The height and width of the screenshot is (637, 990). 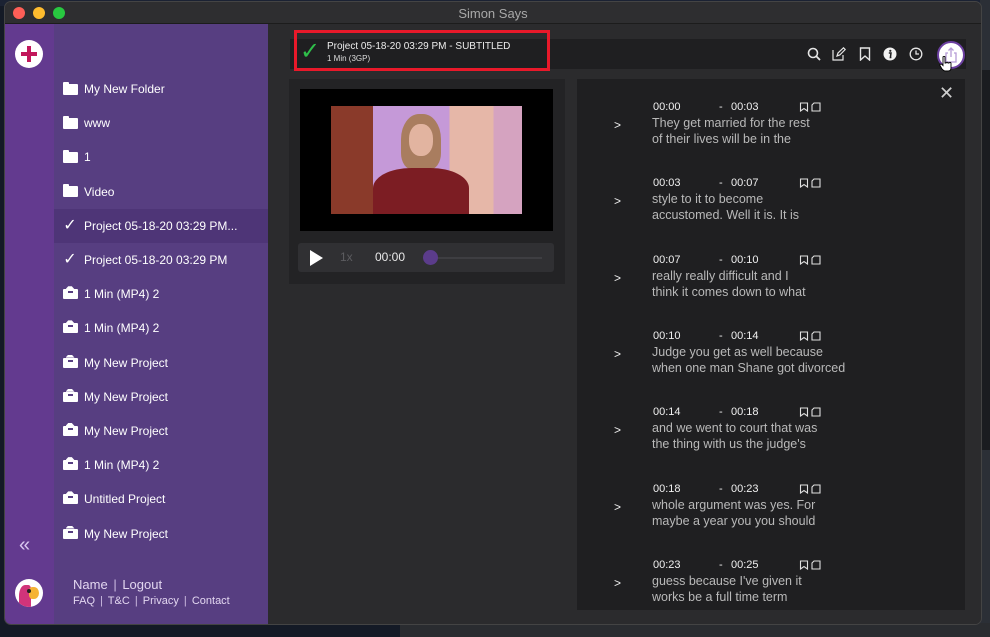 I want to click on segment-line: maybe a year you you should, so click(x=734, y=520).